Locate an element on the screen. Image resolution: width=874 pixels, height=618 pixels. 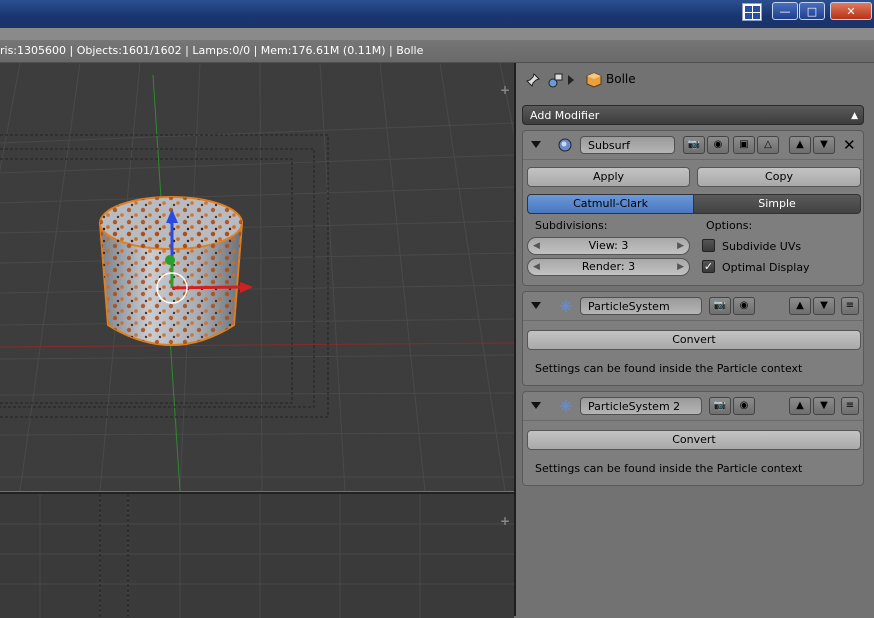
minimize-button: — is located at coordinates (785, 11).